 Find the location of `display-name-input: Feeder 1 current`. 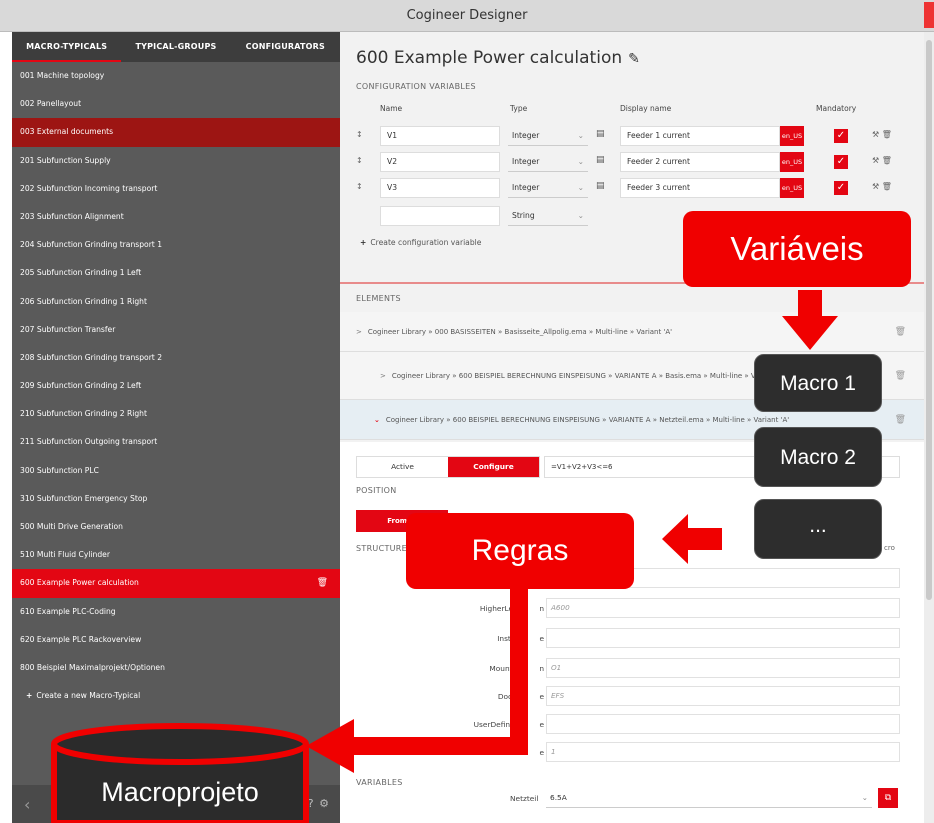

display-name-input: Feeder 1 current is located at coordinates (700, 136).